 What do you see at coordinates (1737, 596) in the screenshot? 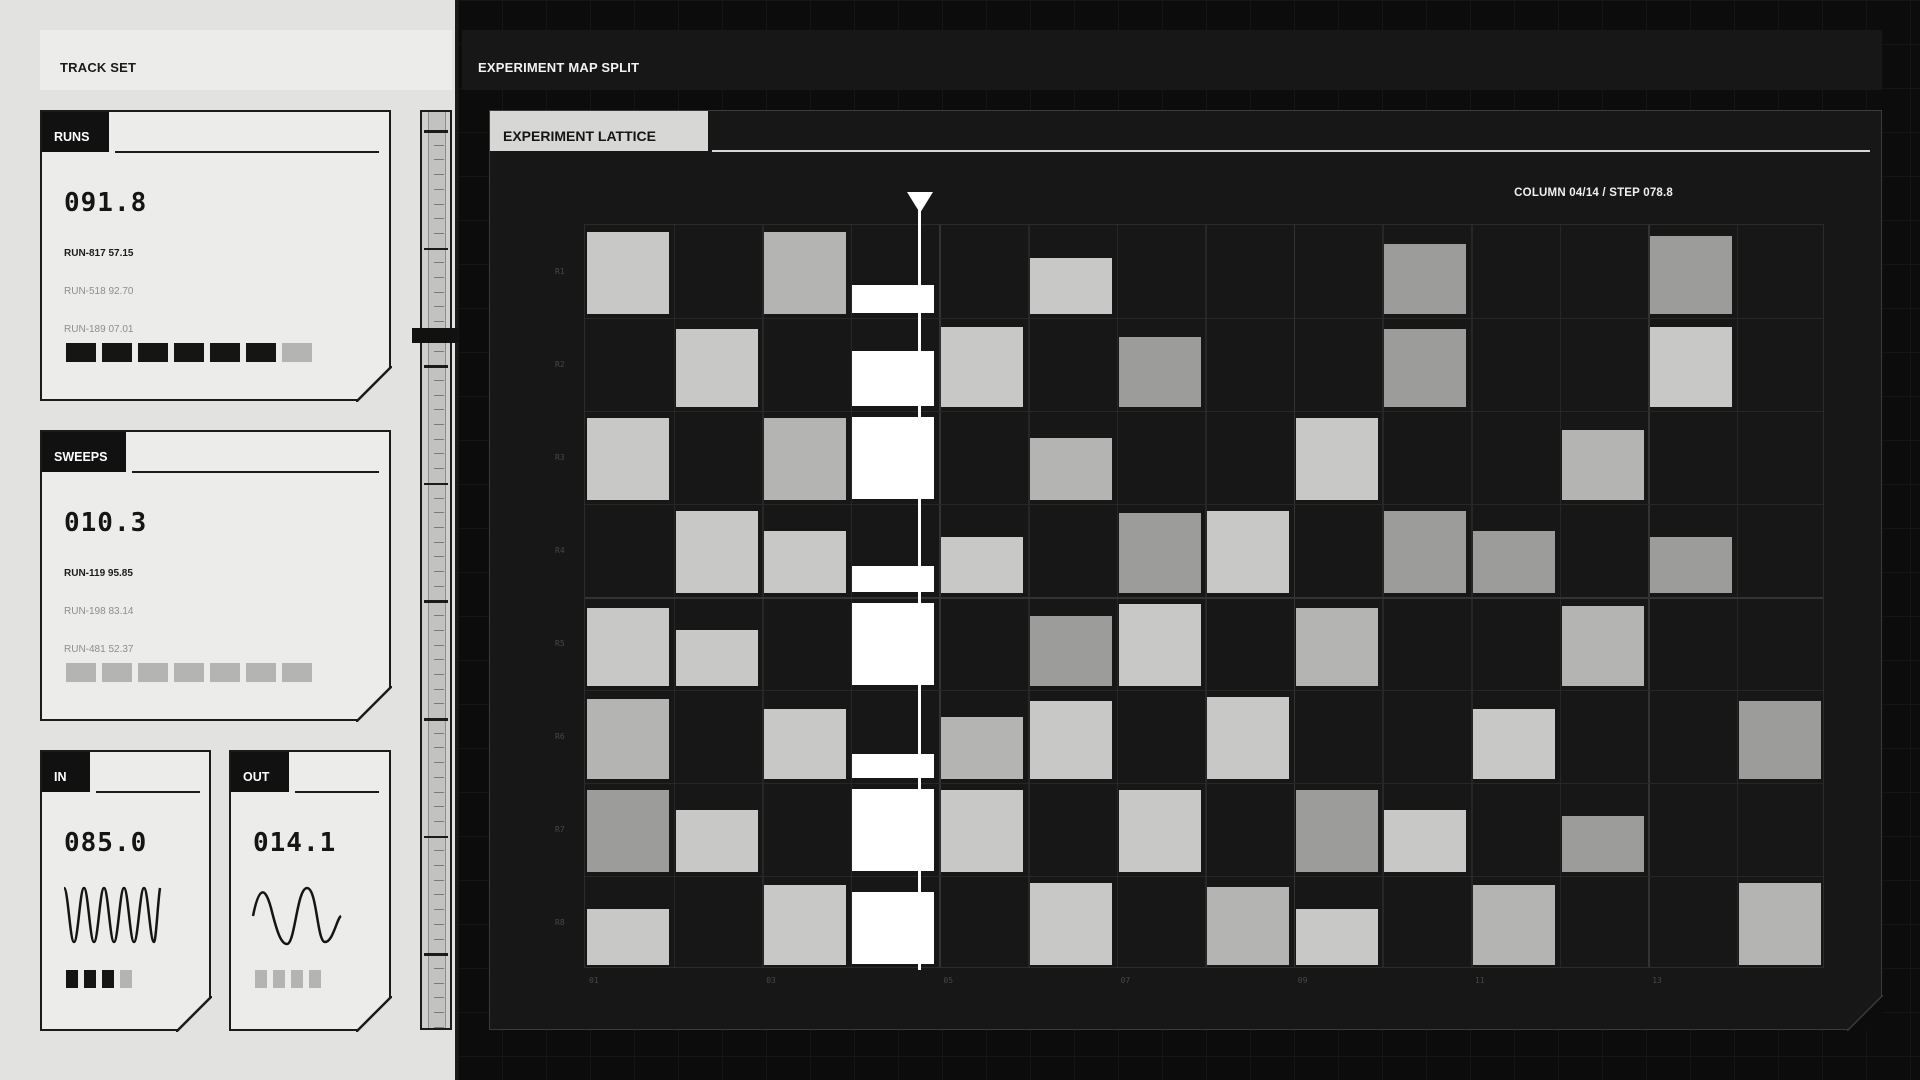
I see `grid-column-line` at bounding box center [1737, 596].